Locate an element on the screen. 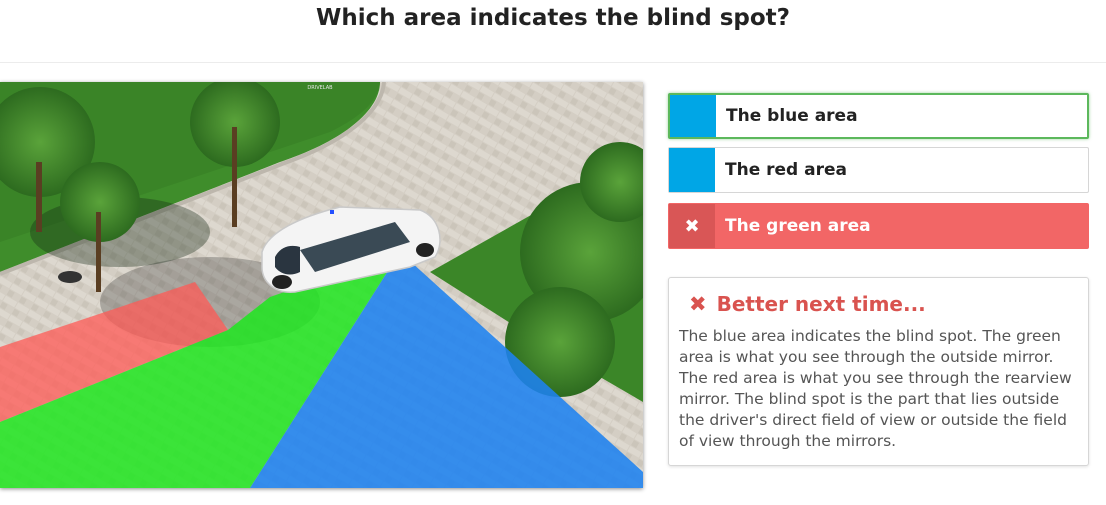  answer-blue-area: The blue area is located at coordinates (878, 116).